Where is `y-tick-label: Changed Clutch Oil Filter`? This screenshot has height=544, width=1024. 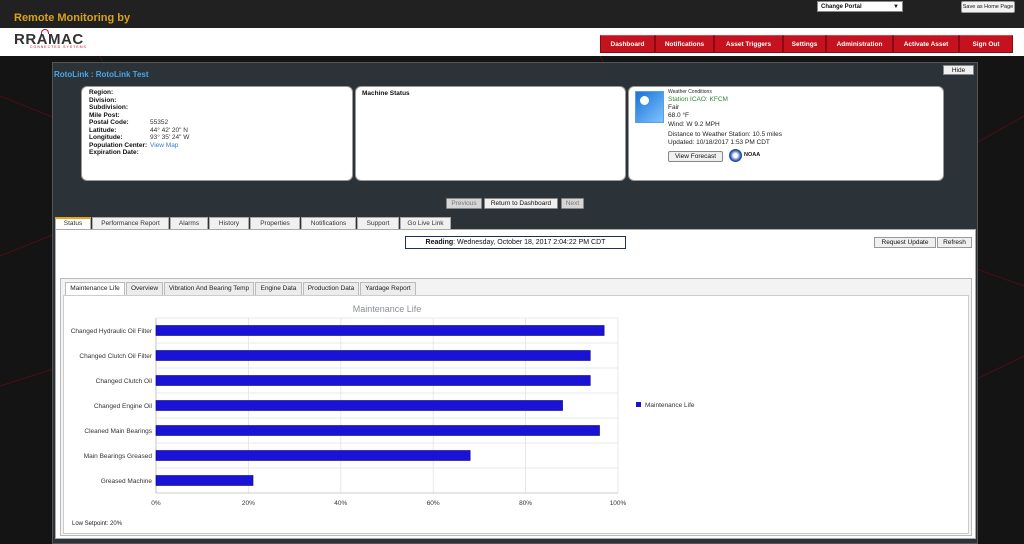
y-tick-label: Changed Clutch Oil Filter is located at coordinates (115, 356).